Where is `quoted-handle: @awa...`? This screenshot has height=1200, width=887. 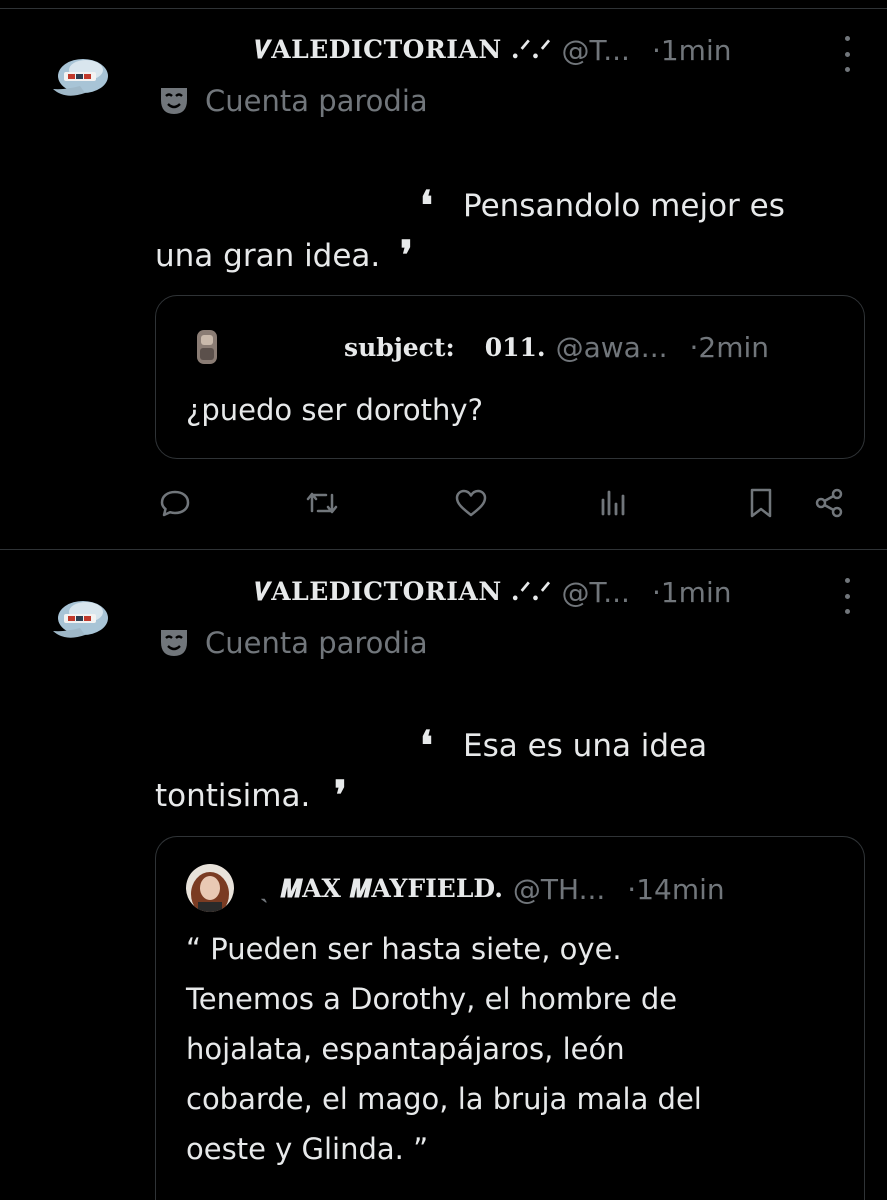 quoted-handle: @awa... is located at coordinates (612, 347).